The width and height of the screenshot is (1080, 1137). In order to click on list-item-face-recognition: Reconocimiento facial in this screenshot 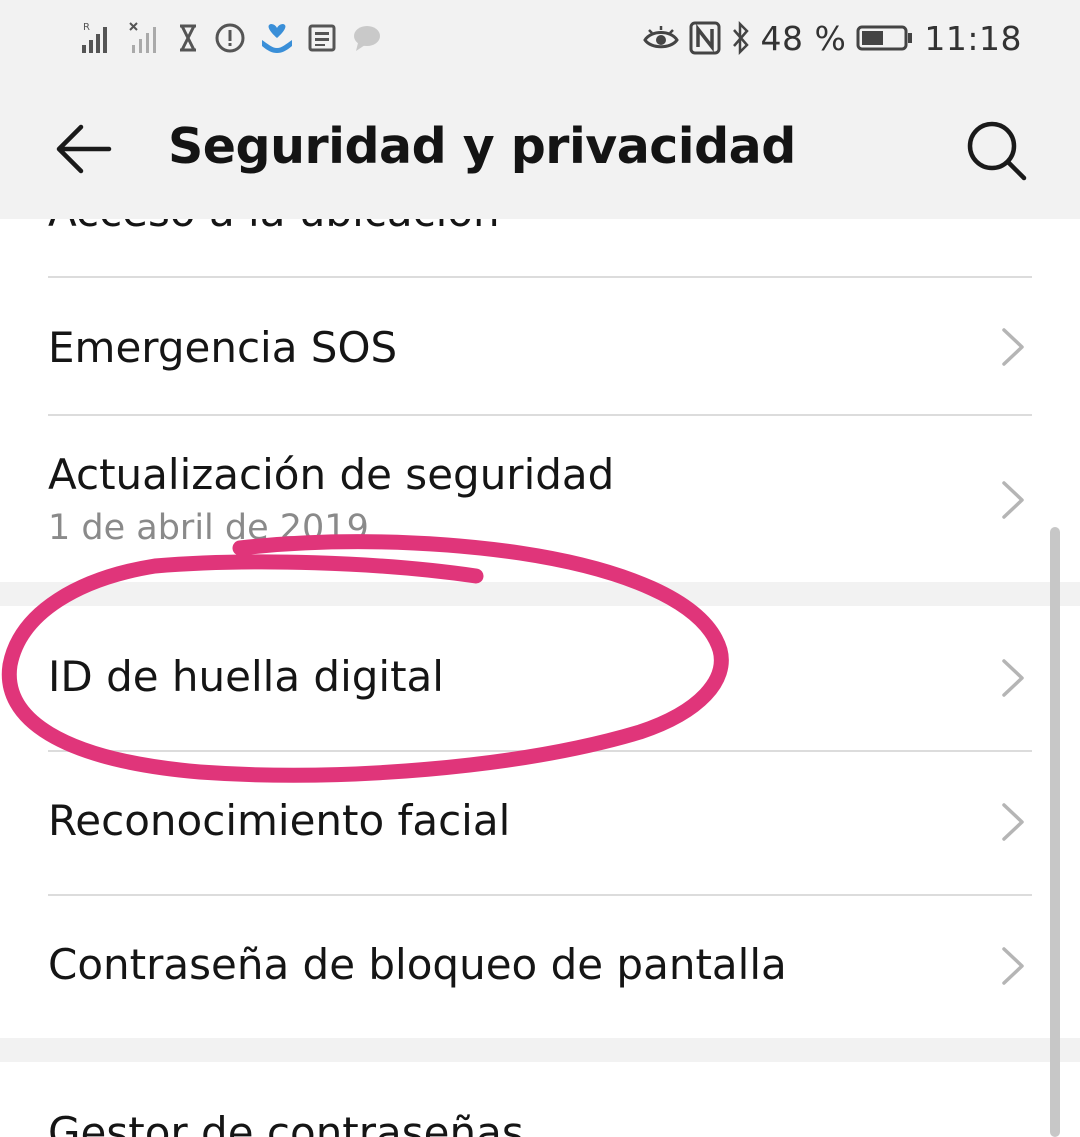, I will do `click(540, 823)`.